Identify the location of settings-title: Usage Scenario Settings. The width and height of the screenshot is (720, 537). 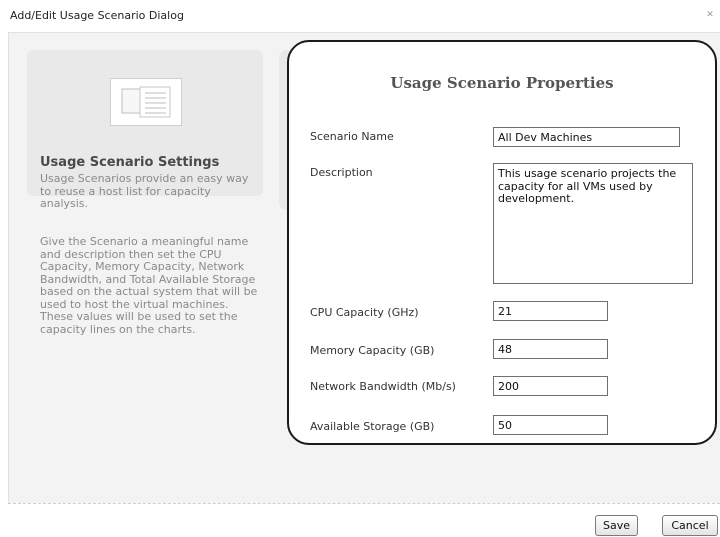
(130, 162).